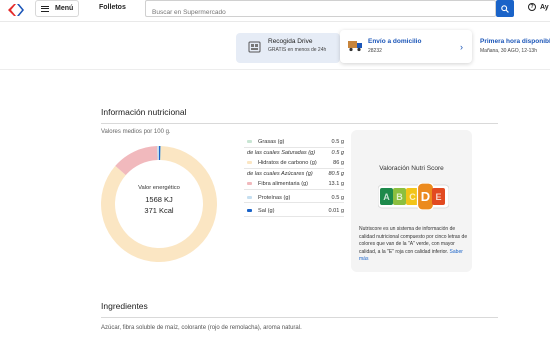  Describe the element at coordinates (254, 47) in the screenshot. I see `drive-locker-icon` at that location.